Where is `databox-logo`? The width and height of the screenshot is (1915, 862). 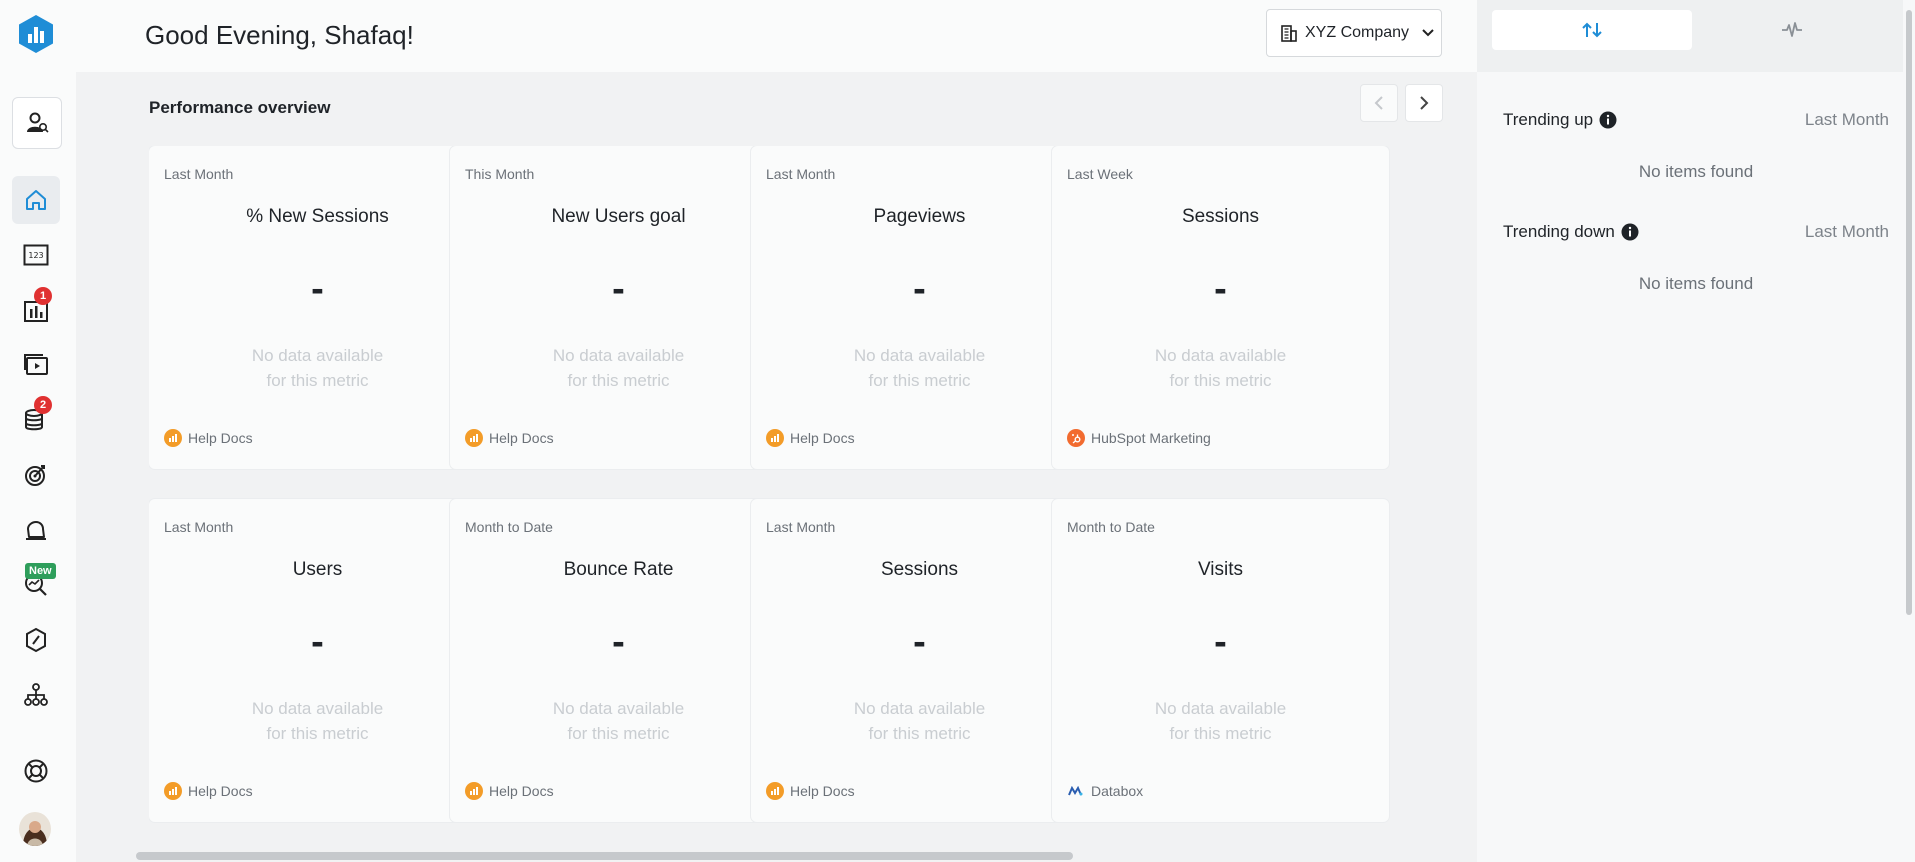 databox-logo is located at coordinates (36, 34).